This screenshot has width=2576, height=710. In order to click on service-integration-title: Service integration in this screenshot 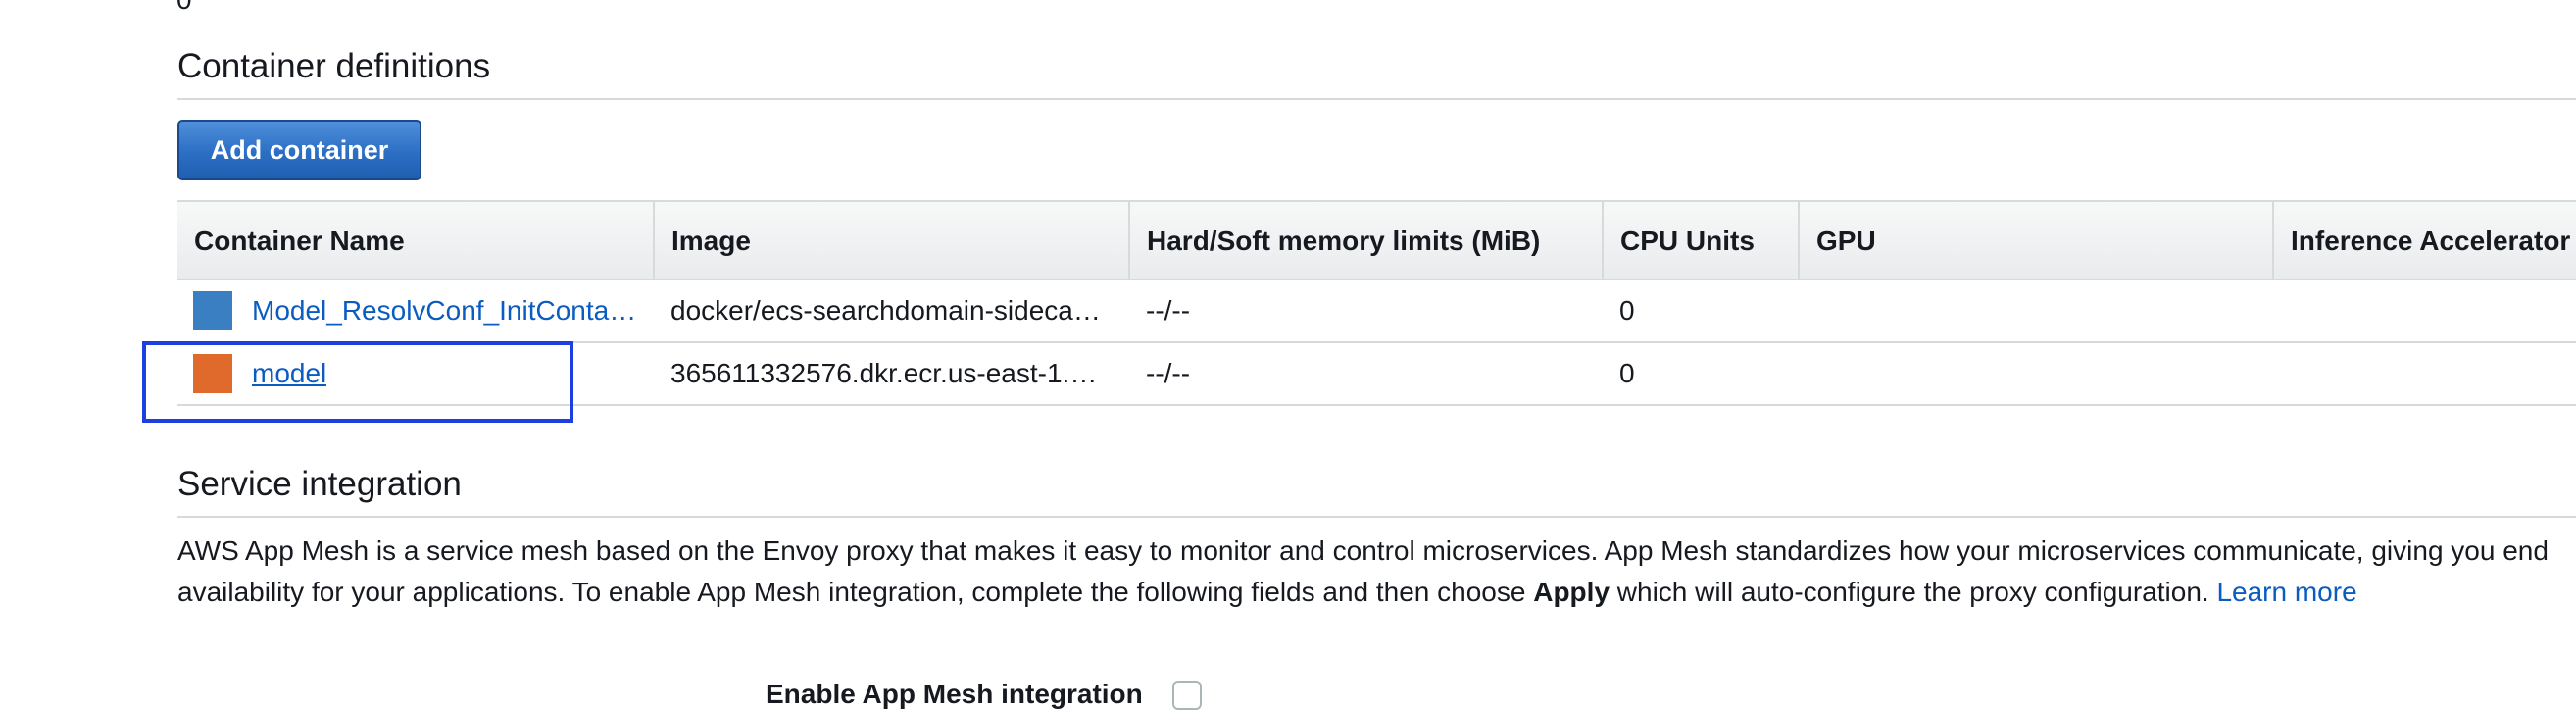, I will do `click(319, 484)`.